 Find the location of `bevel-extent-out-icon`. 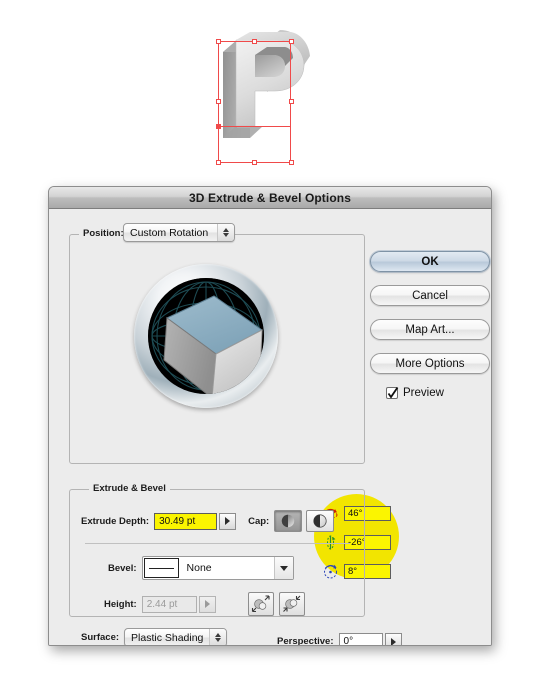

bevel-extent-out-icon is located at coordinates (260, 604).